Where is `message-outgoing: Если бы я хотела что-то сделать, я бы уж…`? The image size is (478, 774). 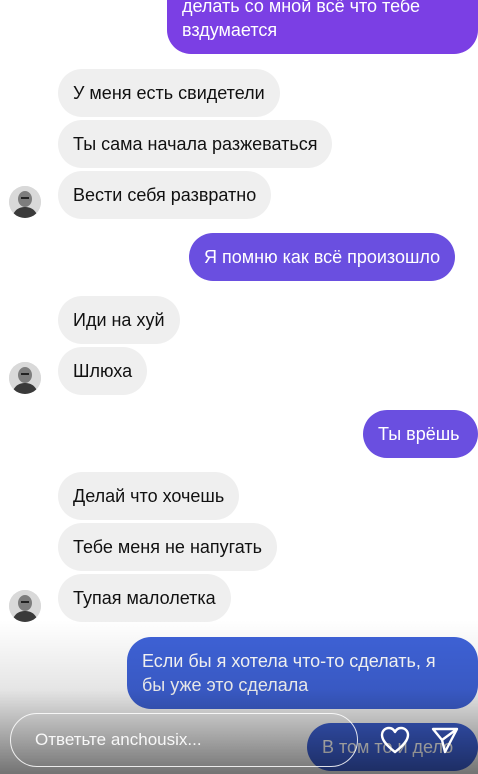 message-outgoing: Если бы я хотела что-то сделать, я бы уж… is located at coordinates (302, 673).